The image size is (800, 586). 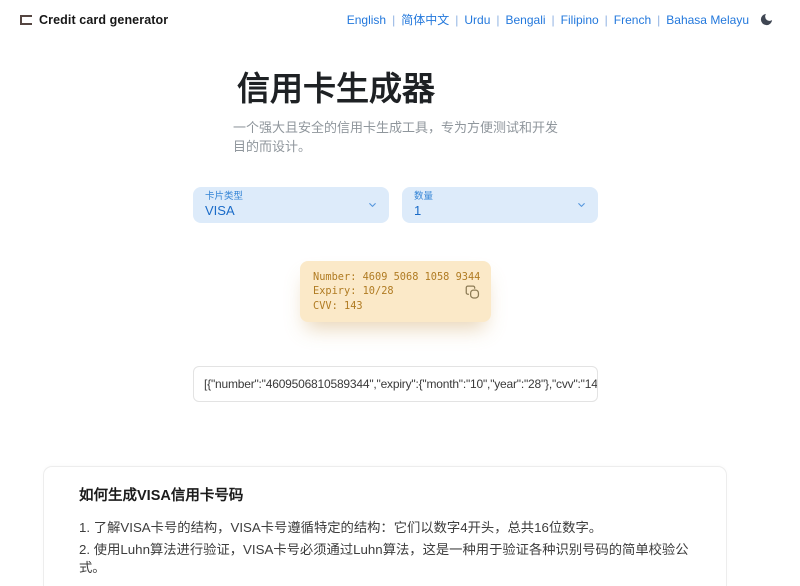 What do you see at coordinates (220, 210) in the screenshot?
I see `card-type-value: VISA` at bounding box center [220, 210].